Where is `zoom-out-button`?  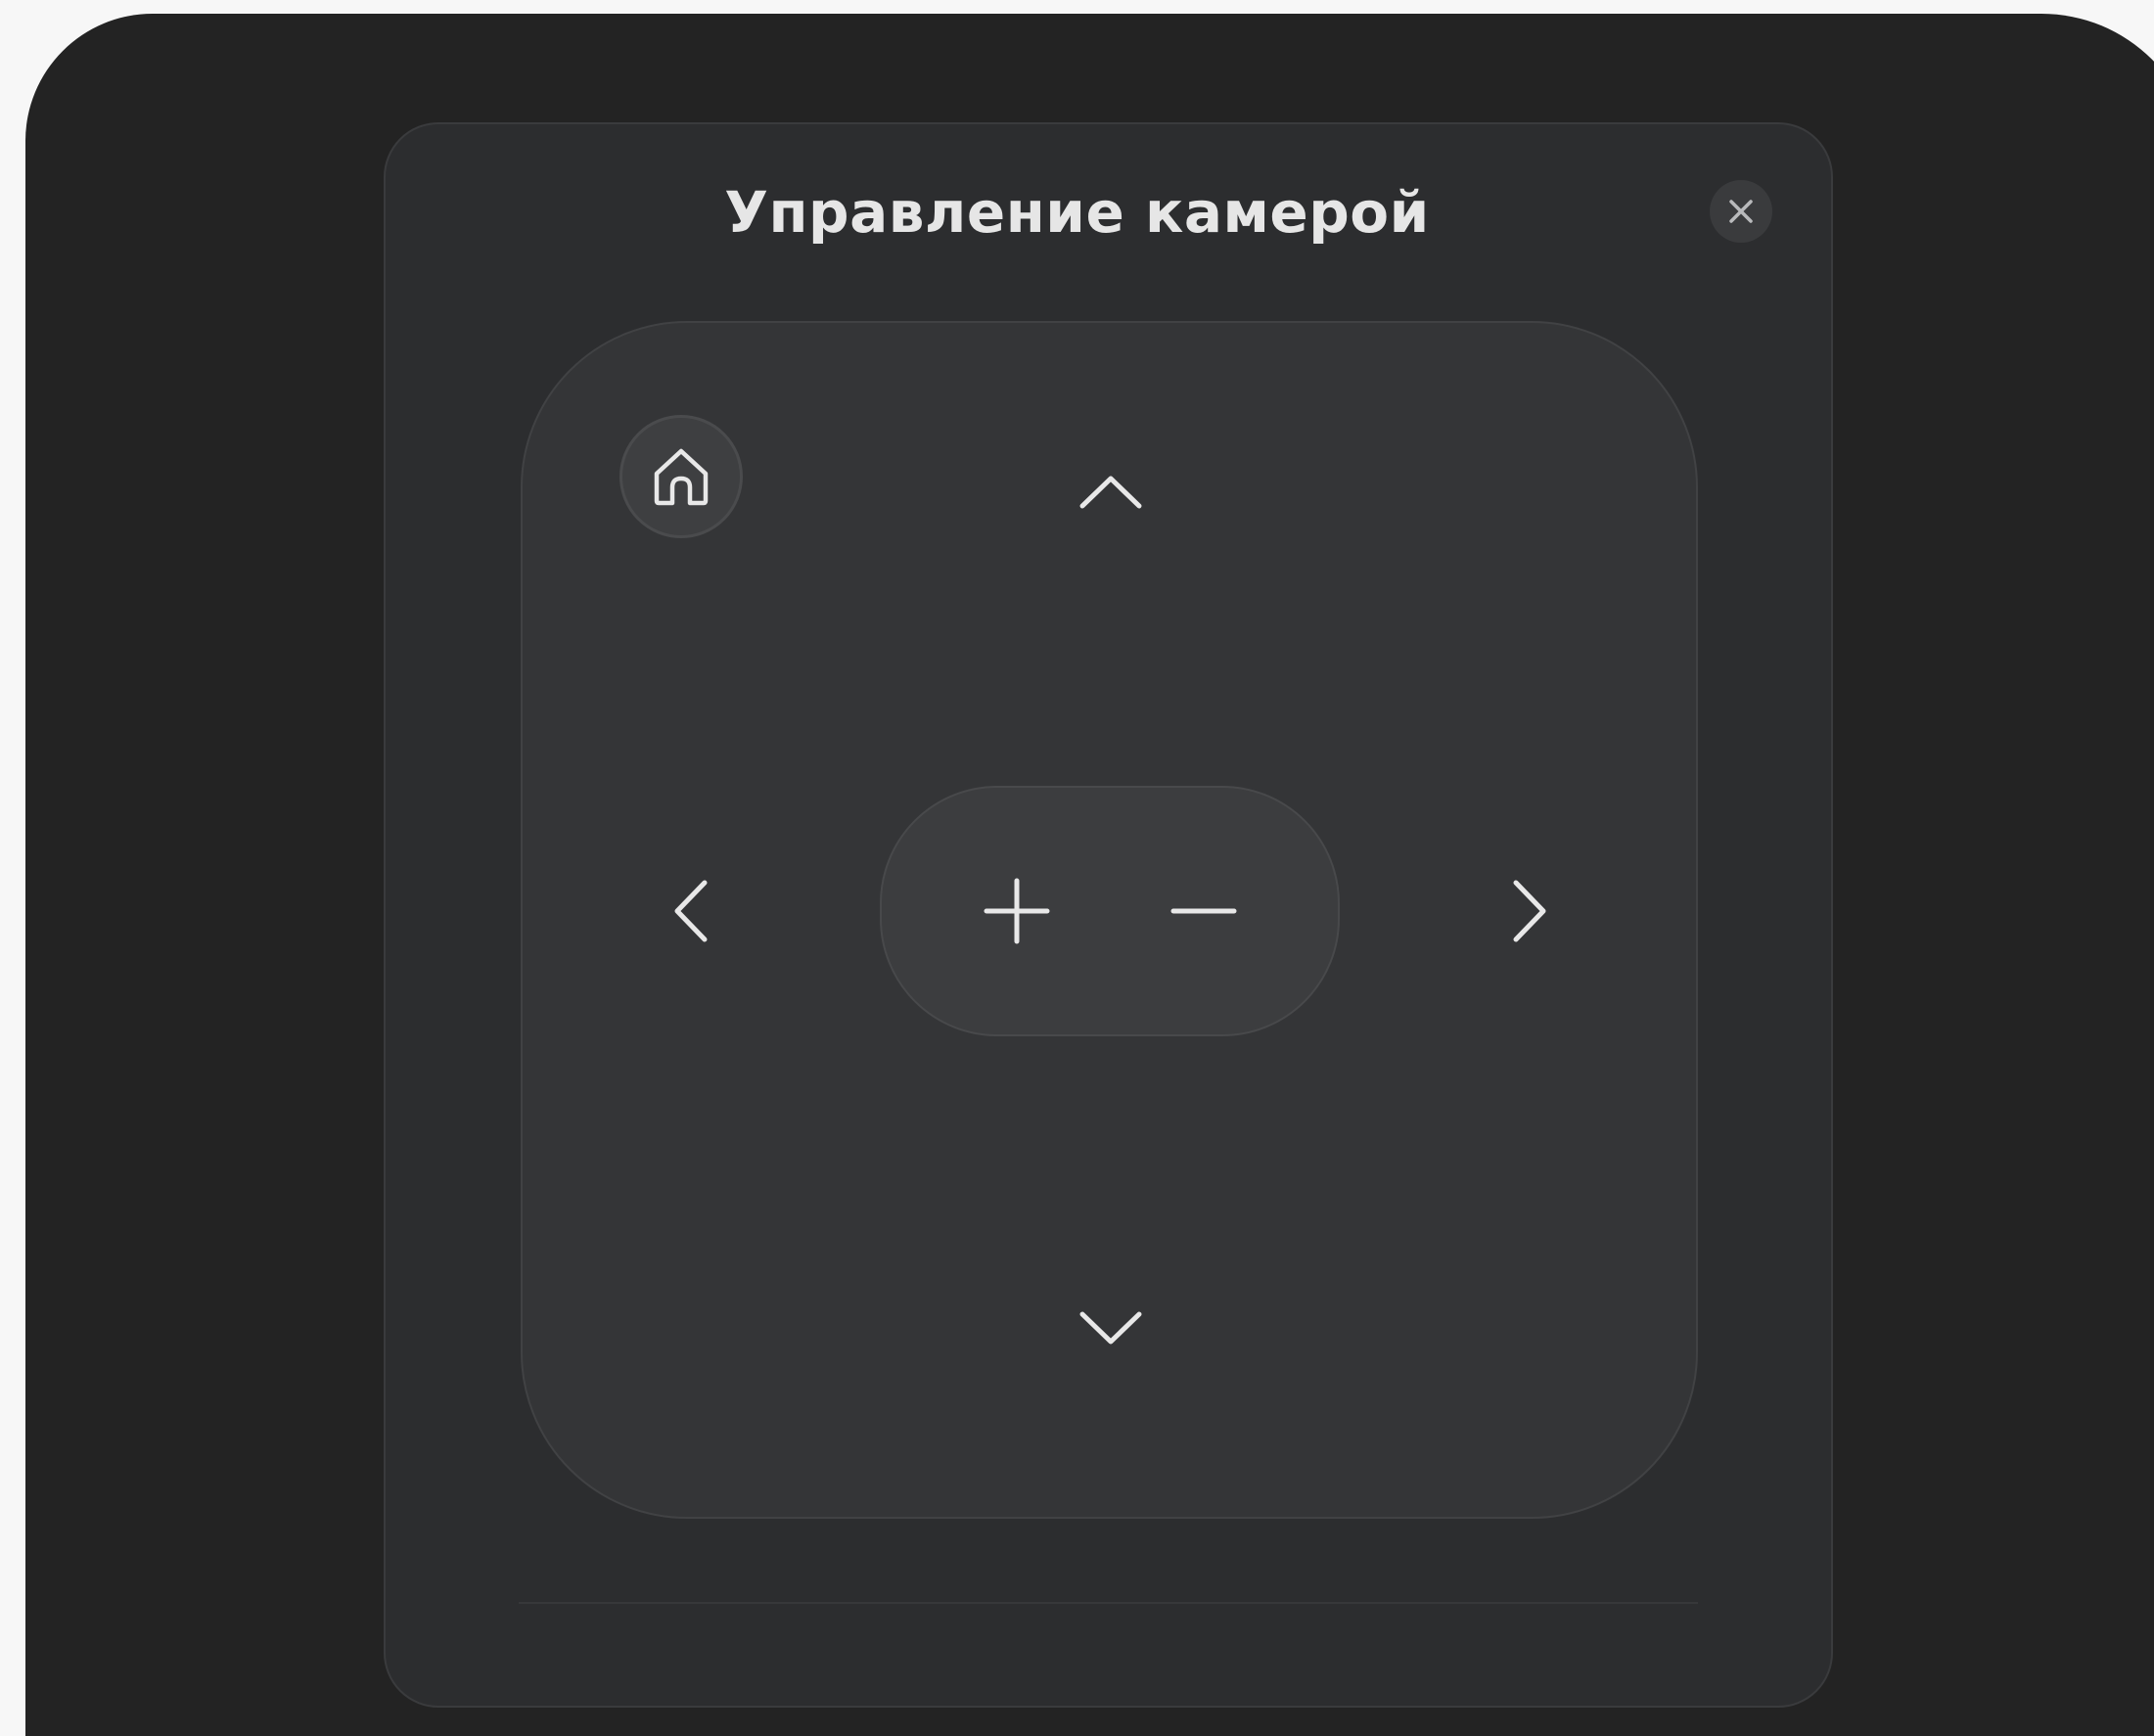 zoom-out-button is located at coordinates (1204, 911).